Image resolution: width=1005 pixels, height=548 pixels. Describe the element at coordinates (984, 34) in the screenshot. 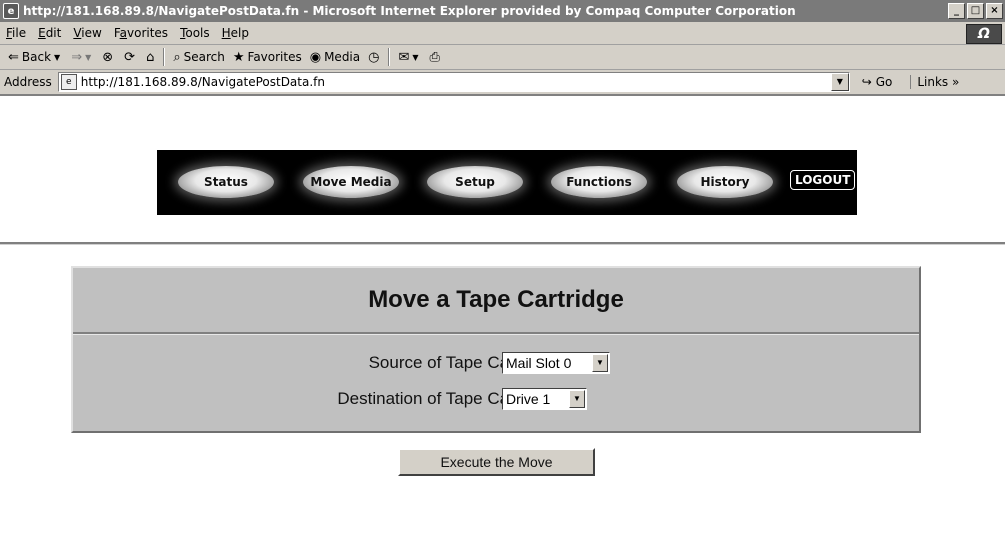

I see `compaq-logo-icon: Ω` at that location.